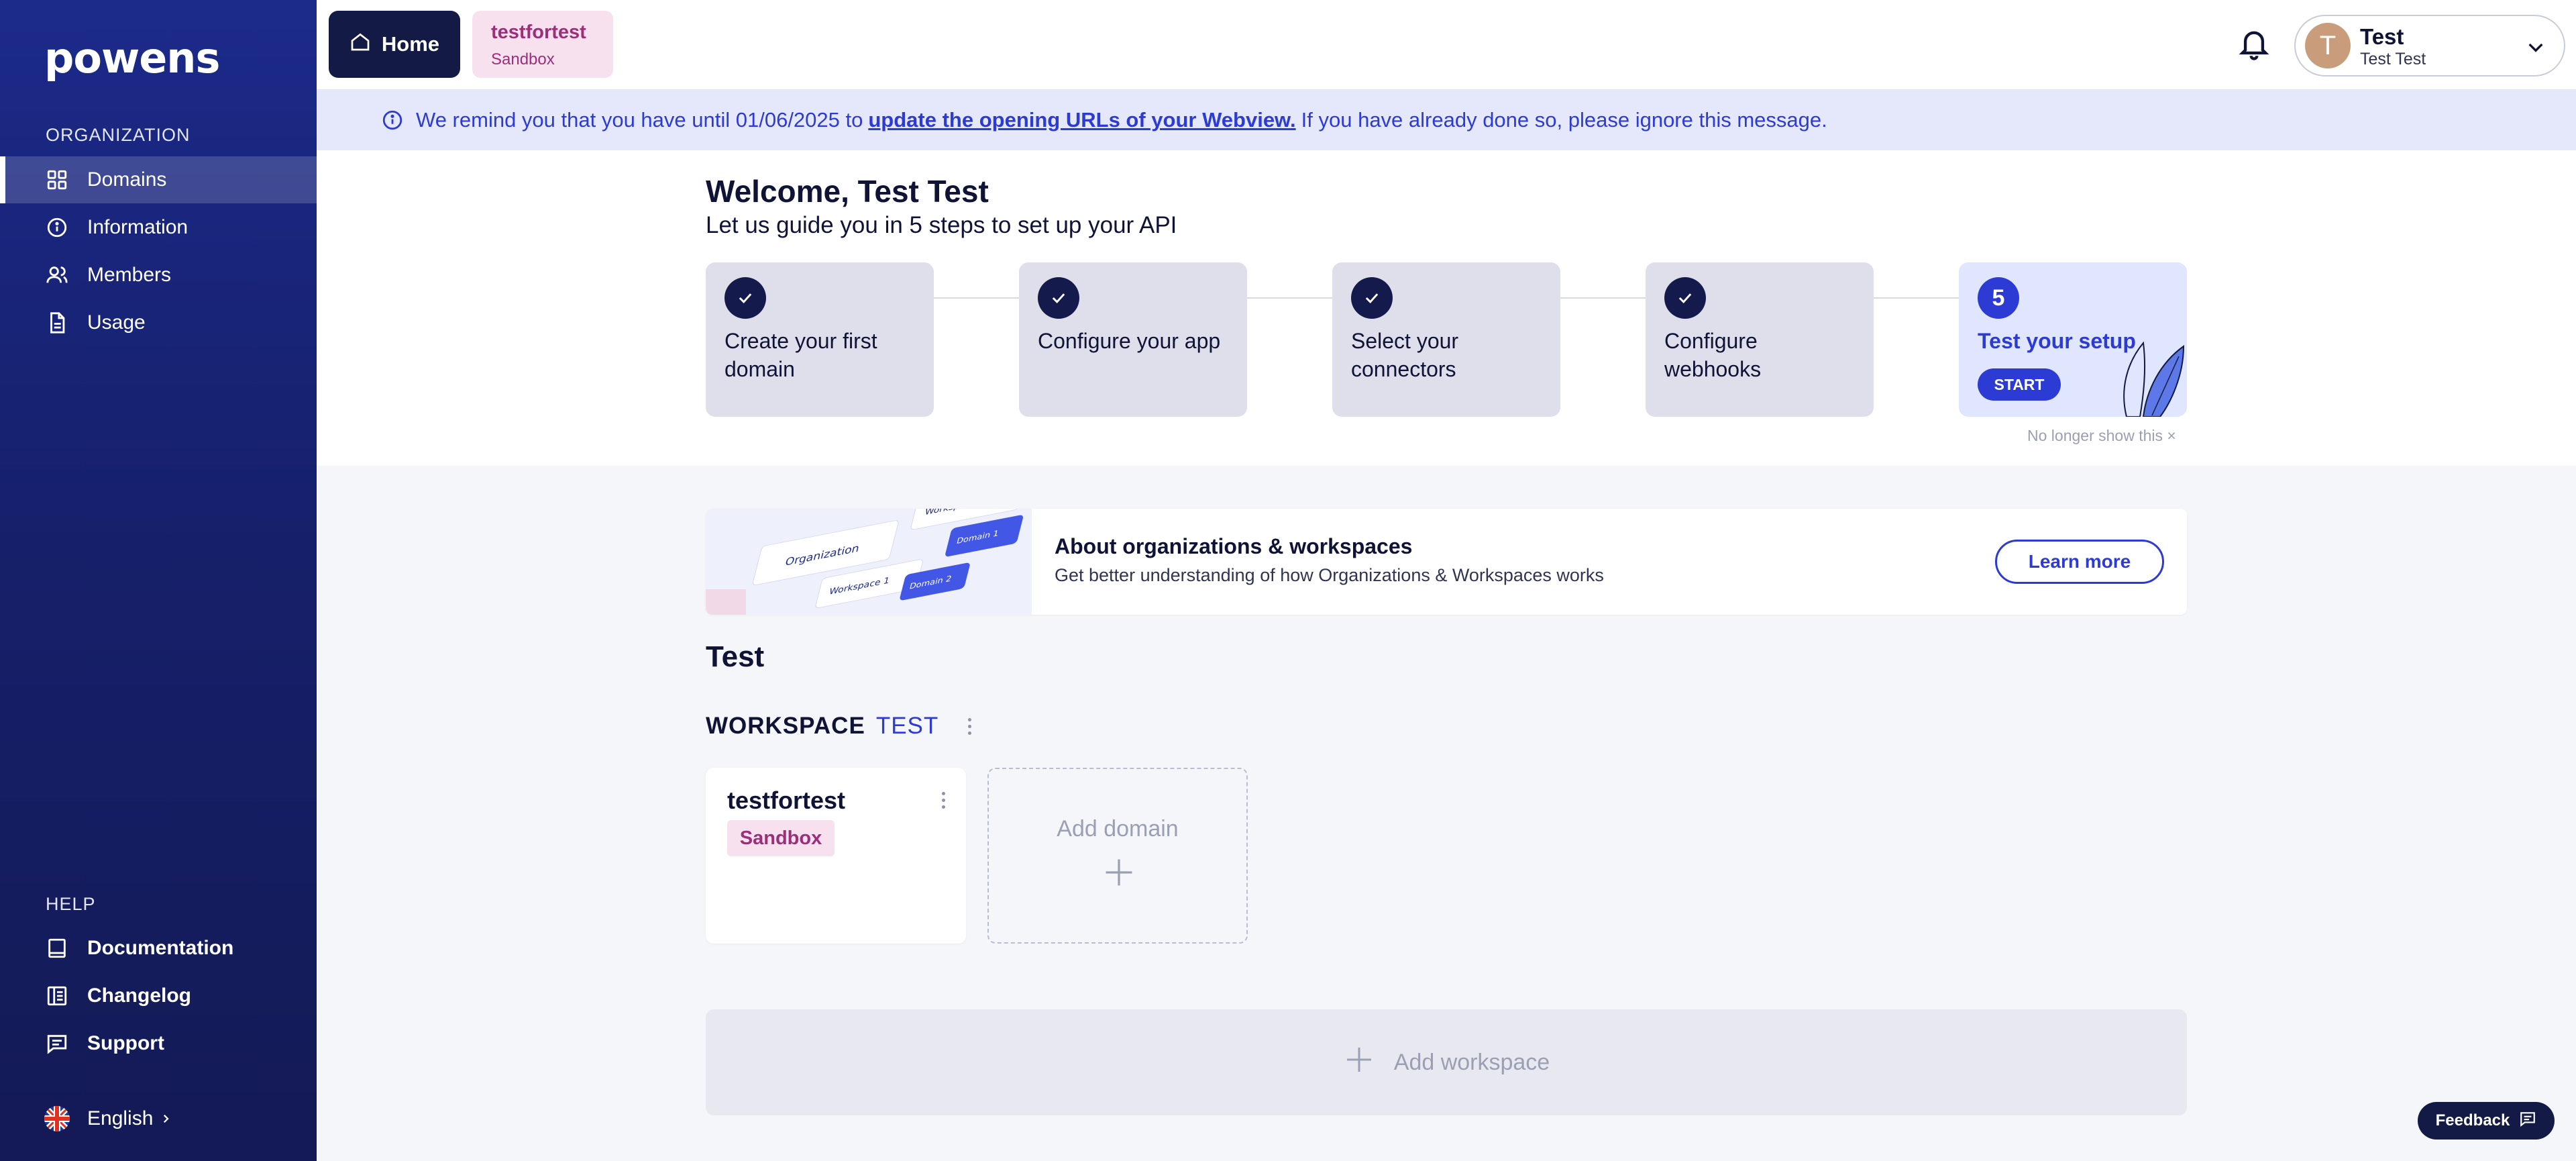 This screenshot has height=1161, width=2576. What do you see at coordinates (1998, 298) in the screenshot?
I see `step-number: 5` at bounding box center [1998, 298].